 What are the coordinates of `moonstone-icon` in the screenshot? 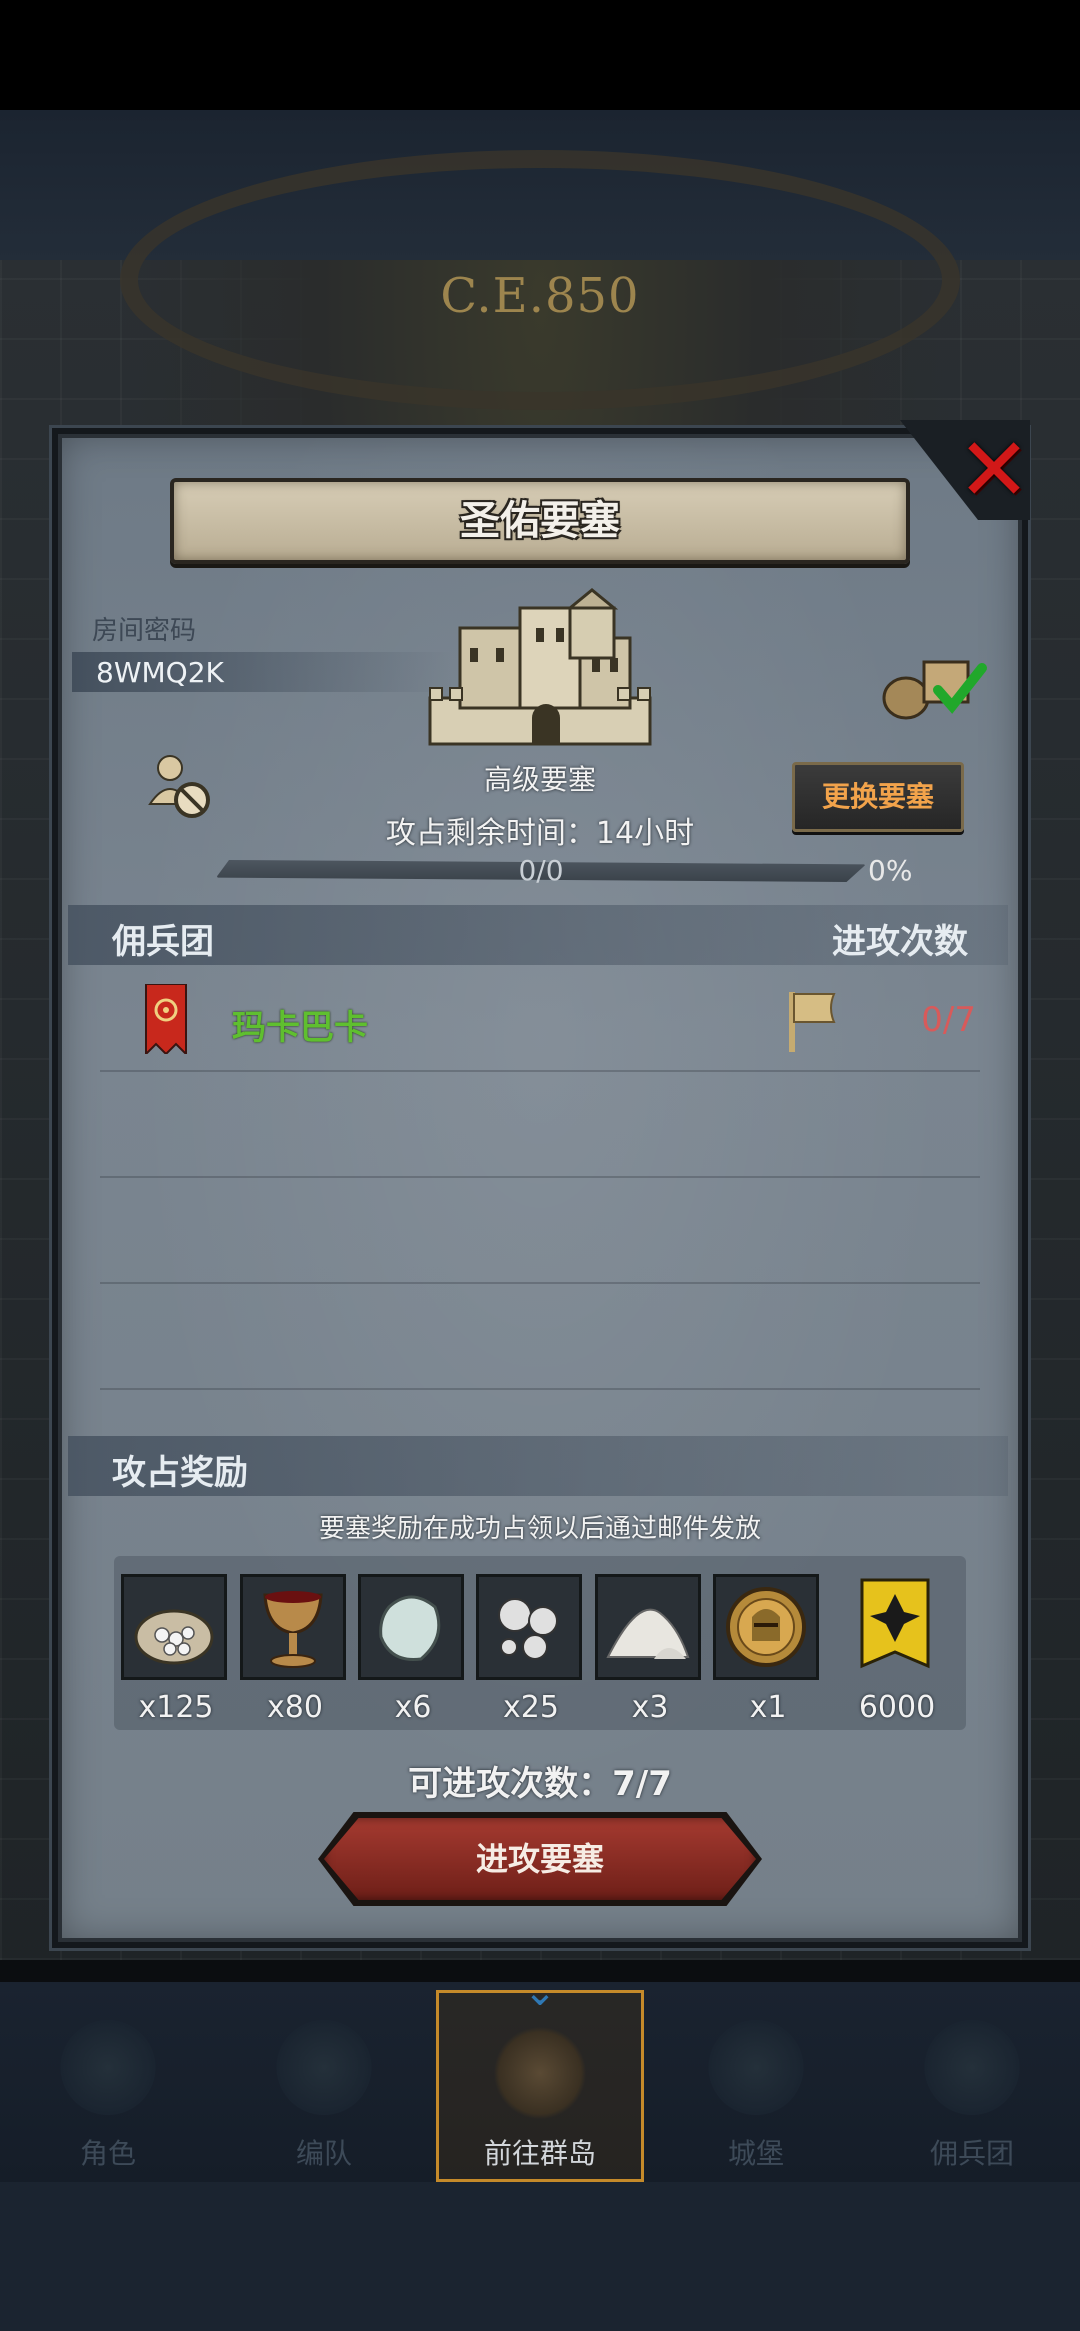 It's located at (410, 1628).